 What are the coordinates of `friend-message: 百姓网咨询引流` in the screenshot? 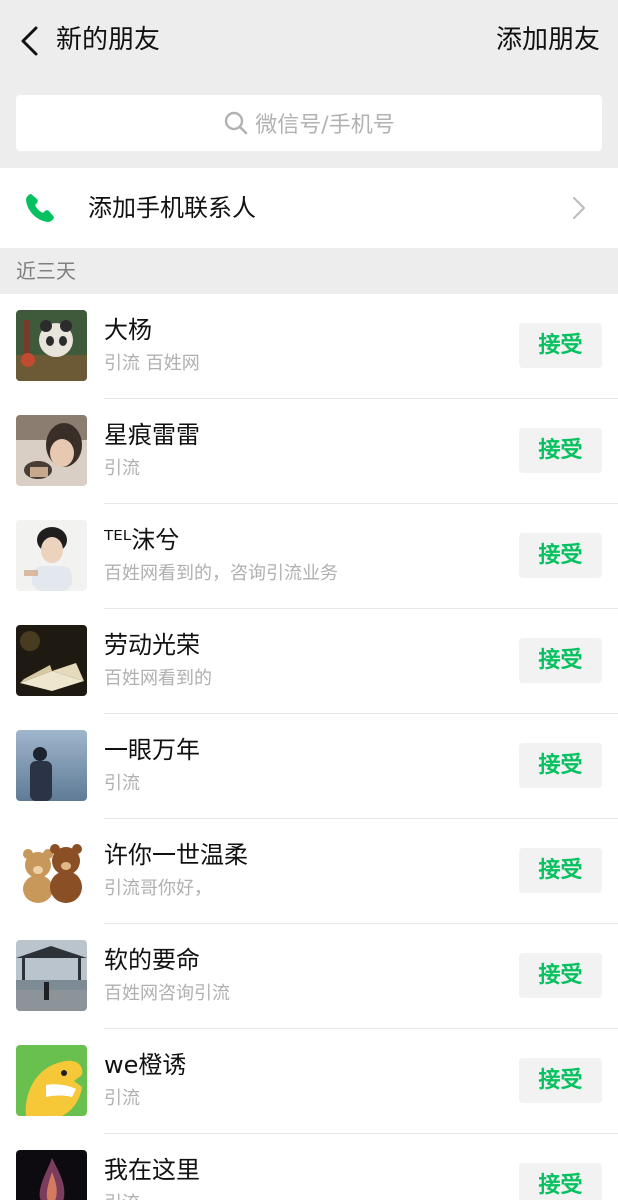 It's located at (167, 993).